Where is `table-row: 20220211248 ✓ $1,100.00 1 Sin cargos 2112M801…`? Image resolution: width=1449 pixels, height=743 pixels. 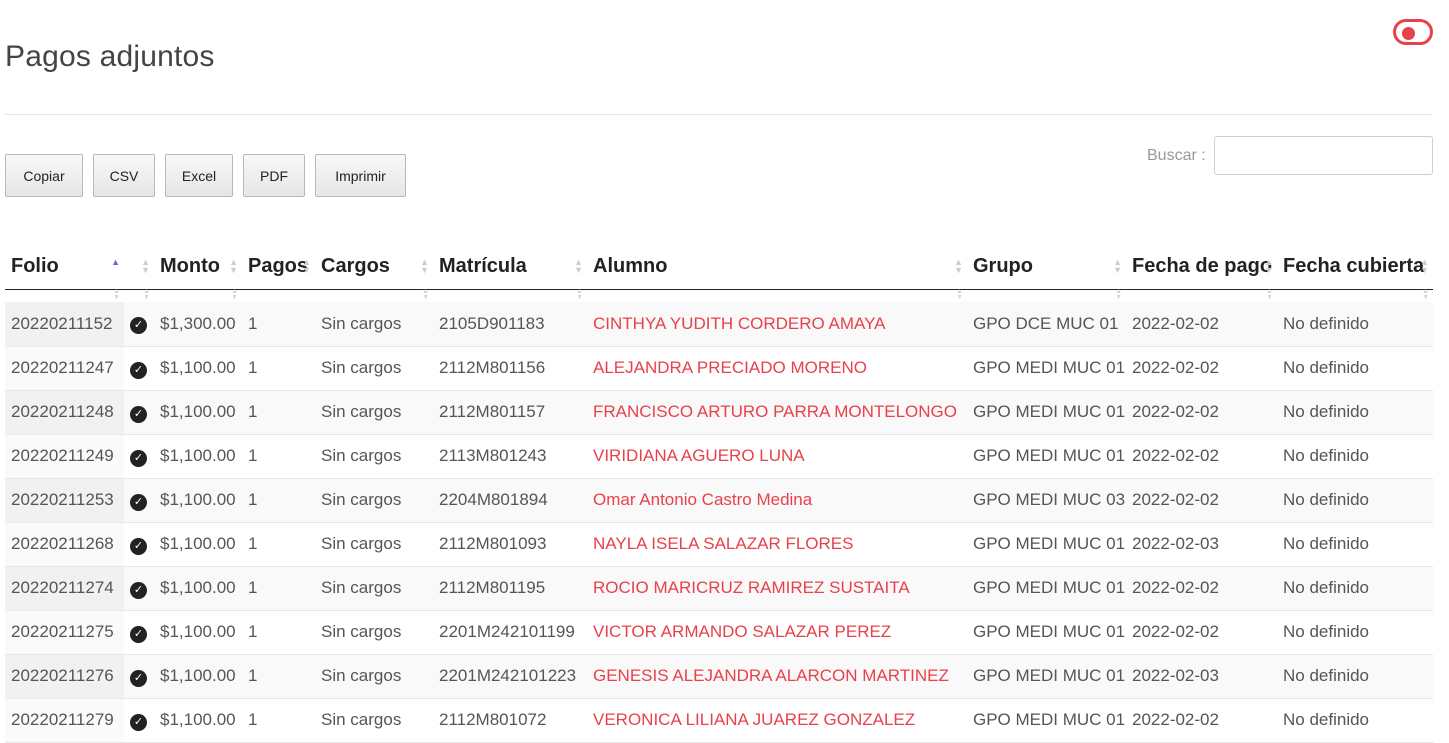 table-row: 20220211248 ✓ $1,100.00 1 Sin cargos 2112M801… is located at coordinates (719, 412).